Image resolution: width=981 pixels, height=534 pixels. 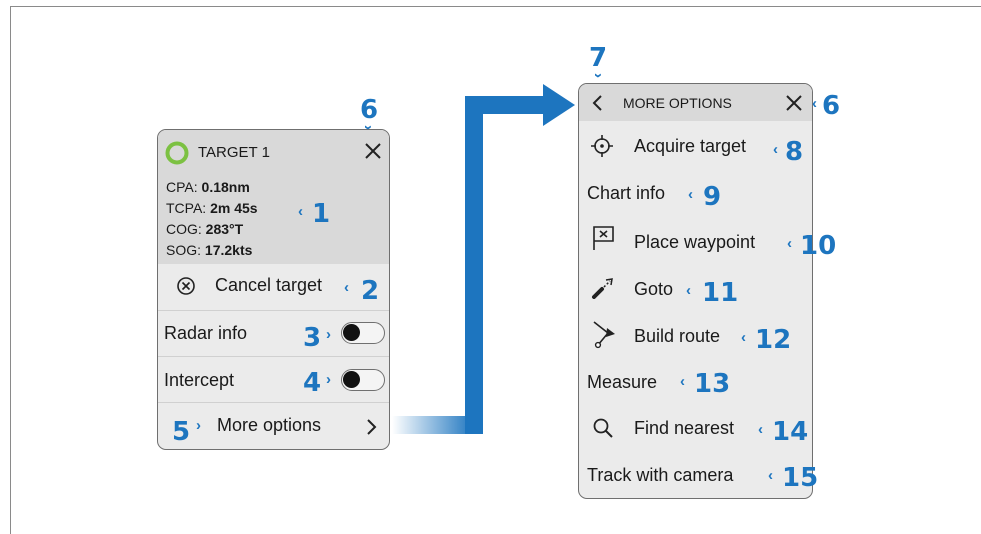 What do you see at coordinates (205, 229) in the screenshot?
I see `info-cog: COG: 283°T` at bounding box center [205, 229].